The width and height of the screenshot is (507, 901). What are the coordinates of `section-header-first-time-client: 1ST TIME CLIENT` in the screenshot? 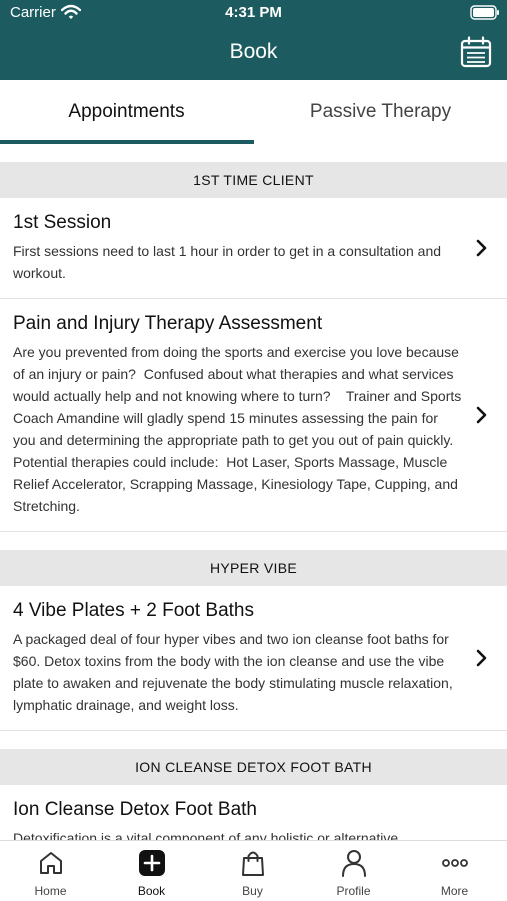 It's located at (253, 180).